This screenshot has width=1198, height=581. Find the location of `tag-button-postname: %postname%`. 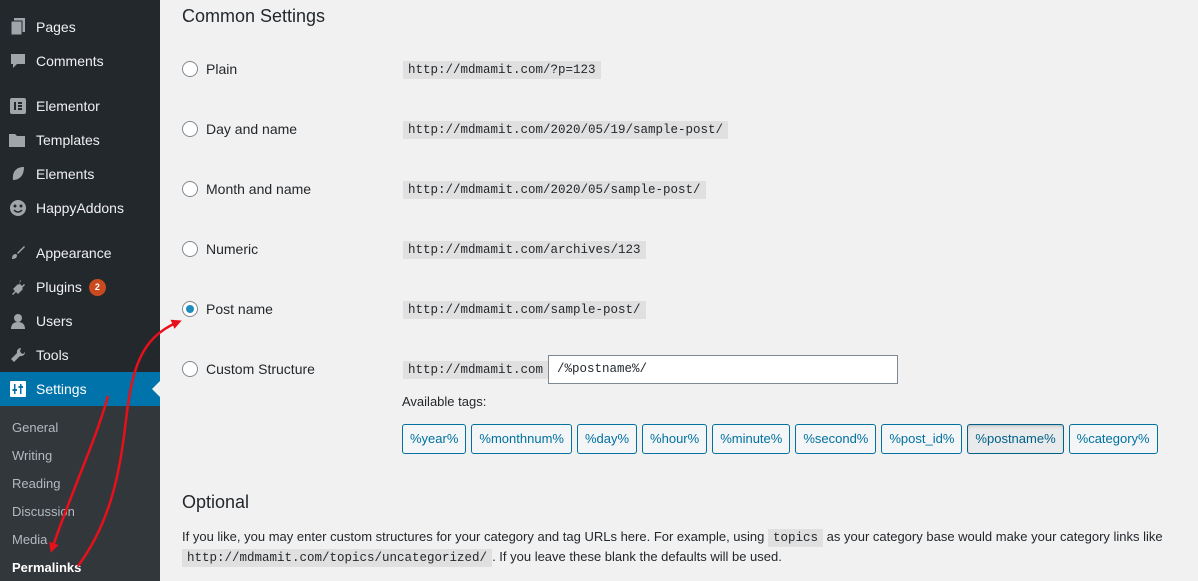

tag-button-postname: %postname% is located at coordinates (1015, 439).